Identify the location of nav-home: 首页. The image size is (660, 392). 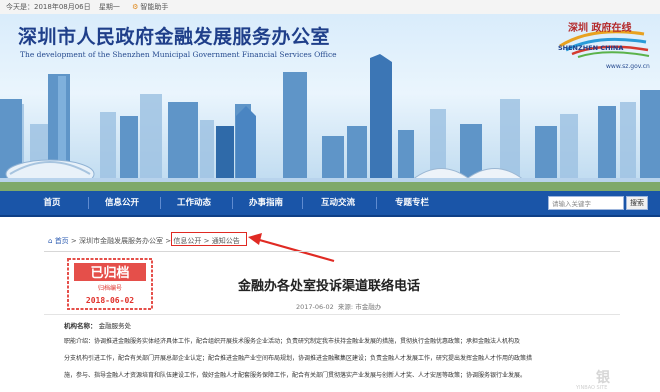
(52, 203).